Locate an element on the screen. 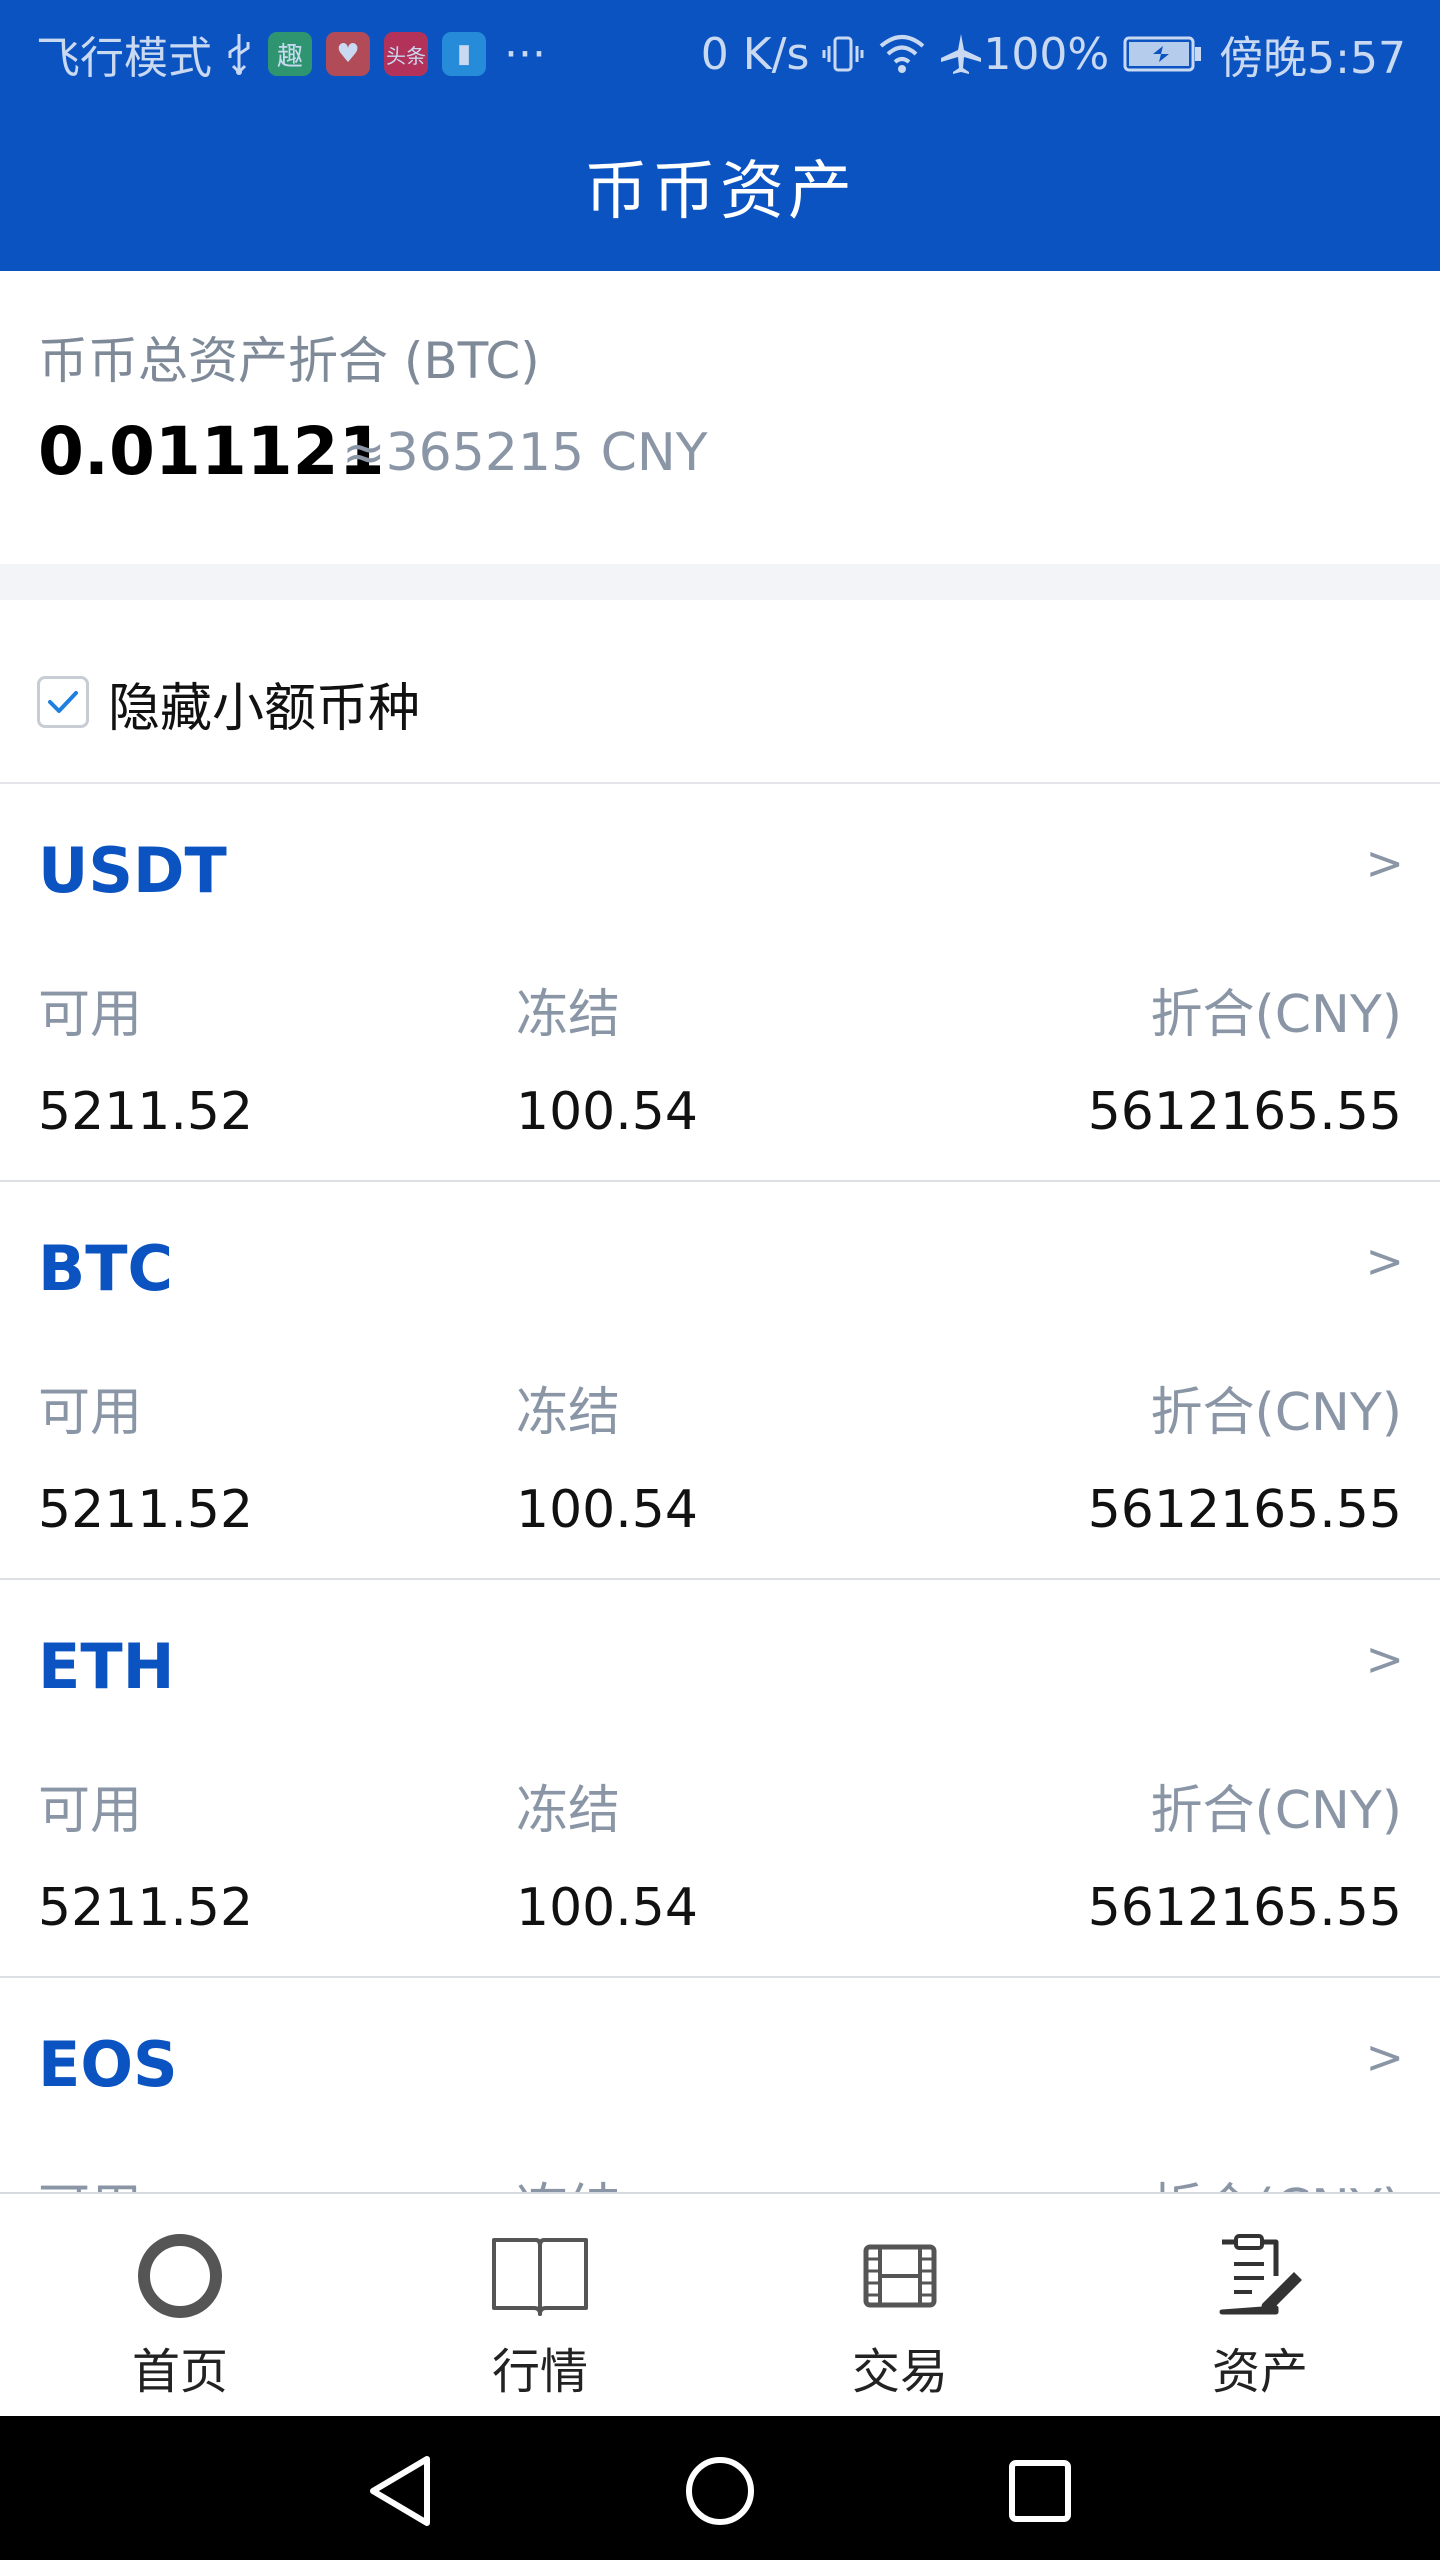 This screenshot has height=2560, width=1440. film-icon is located at coordinates (900, 2276).